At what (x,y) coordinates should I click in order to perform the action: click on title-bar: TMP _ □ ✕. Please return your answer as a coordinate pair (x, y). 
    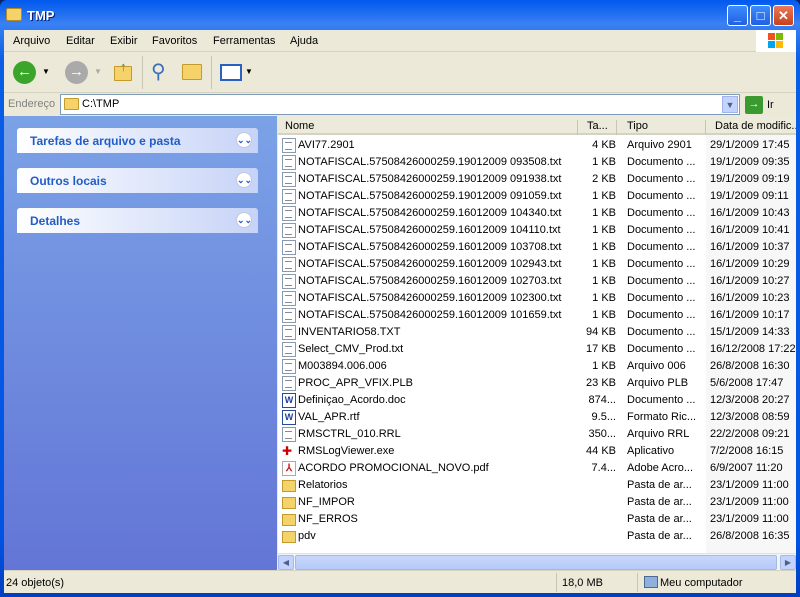
    Looking at the image, I should click on (400, 15).